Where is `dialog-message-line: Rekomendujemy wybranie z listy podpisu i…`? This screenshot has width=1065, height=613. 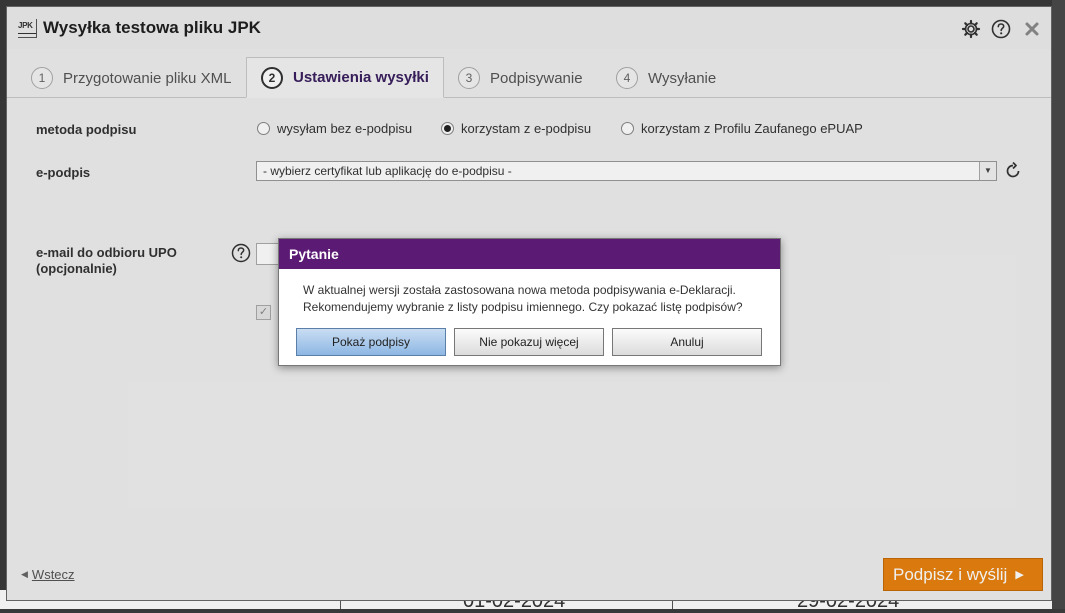 dialog-message-line: Rekomendujemy wybranie z listy podpisu i… is located at coordinates (523, 307).